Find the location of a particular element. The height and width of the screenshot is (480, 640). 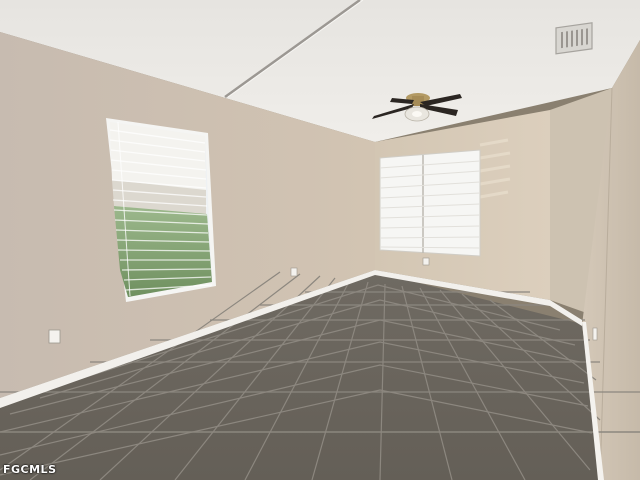

left-window is located at coordinates (161, 210).